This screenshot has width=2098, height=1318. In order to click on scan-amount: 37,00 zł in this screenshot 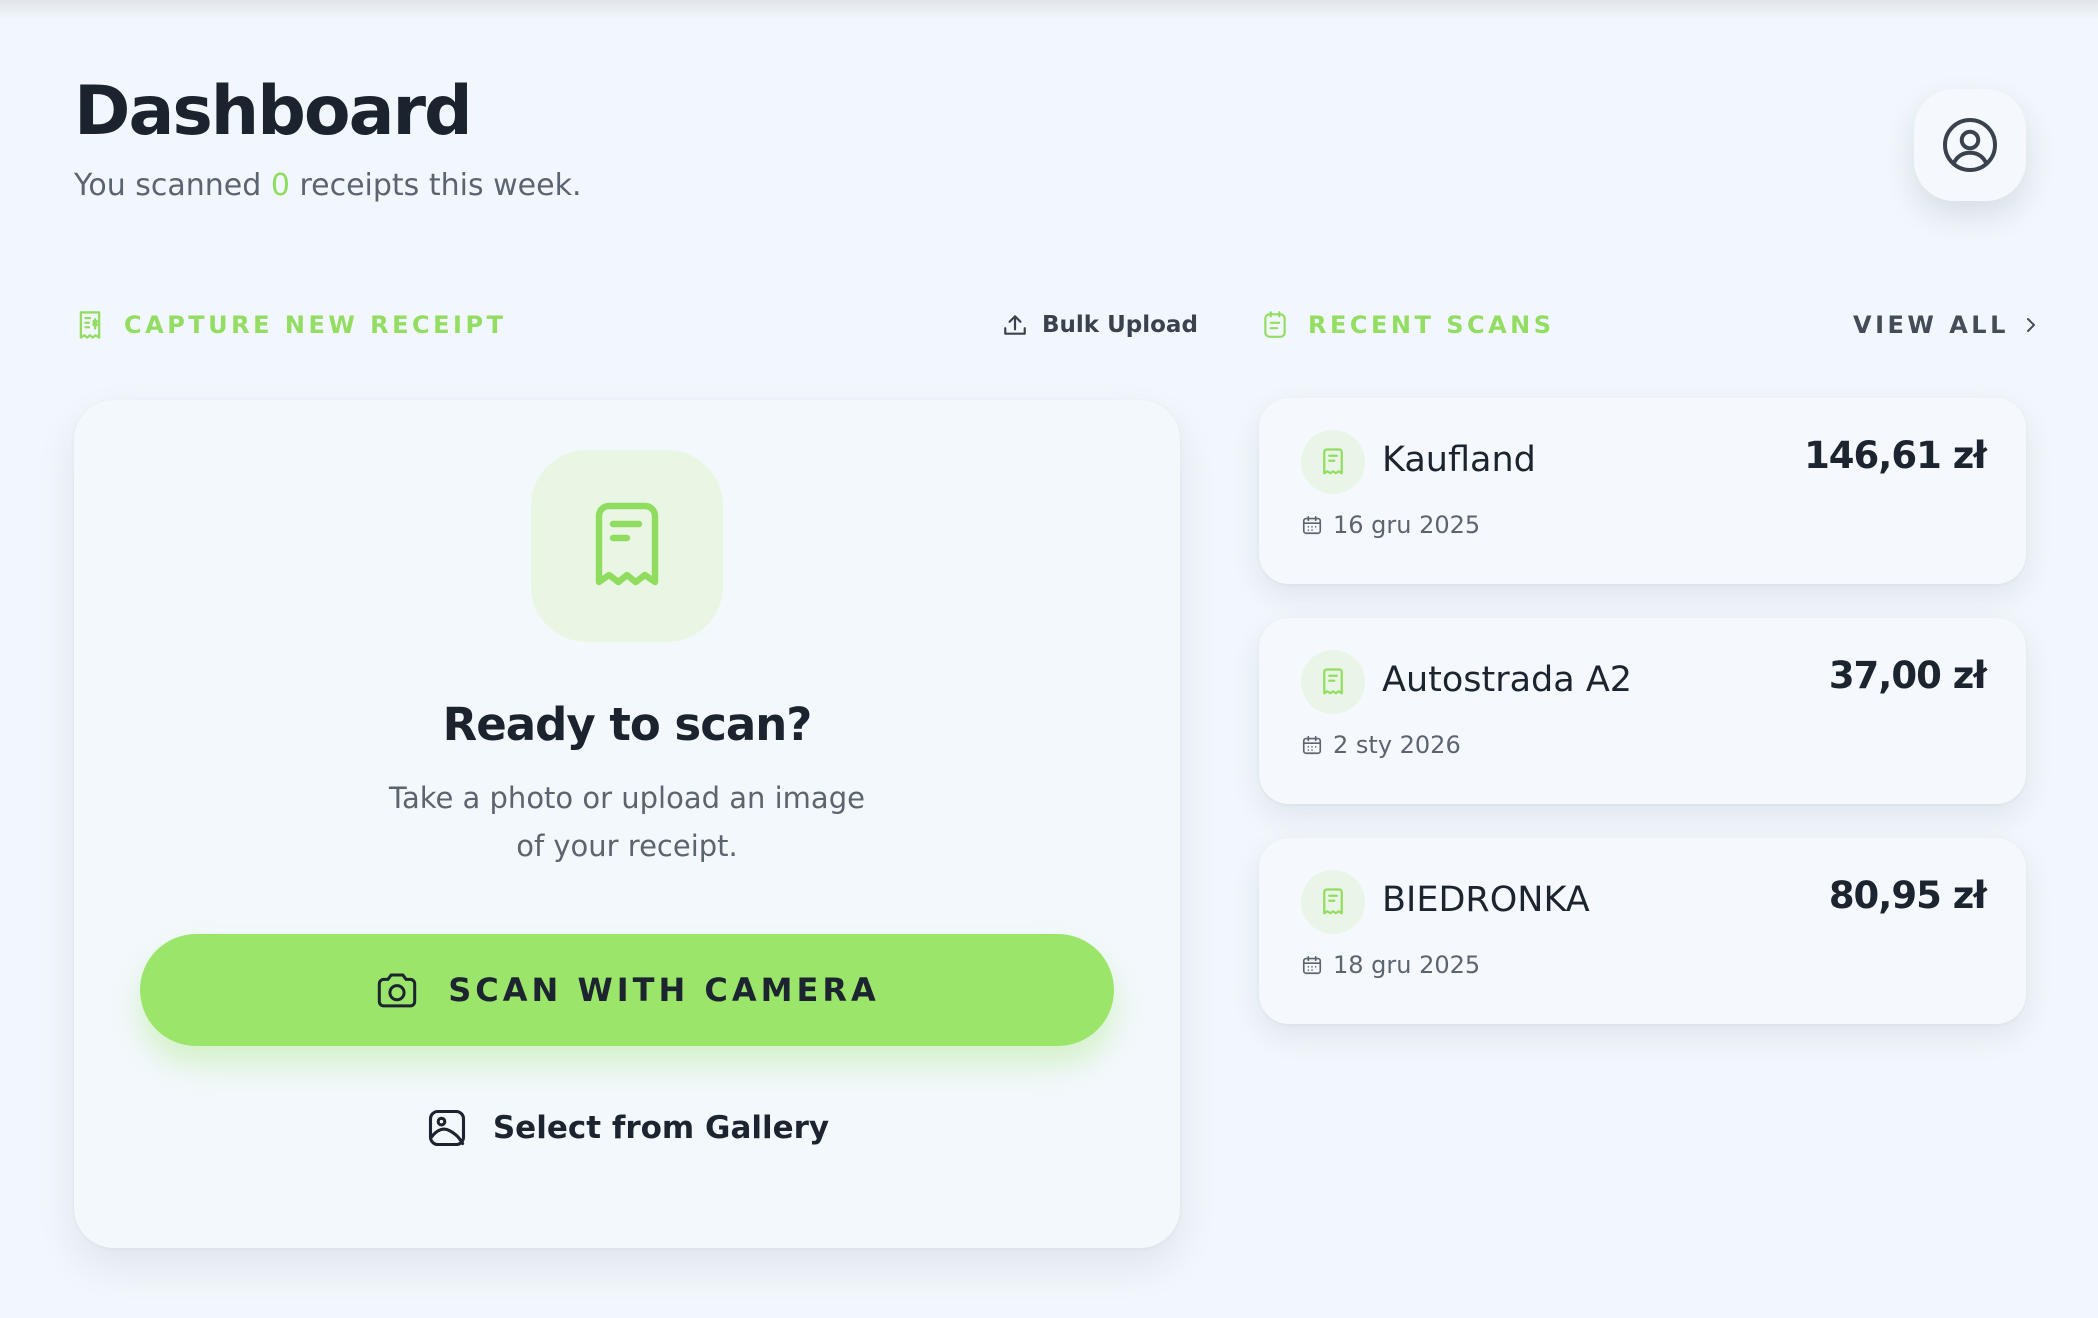, I will do `click(1907, 675)`.